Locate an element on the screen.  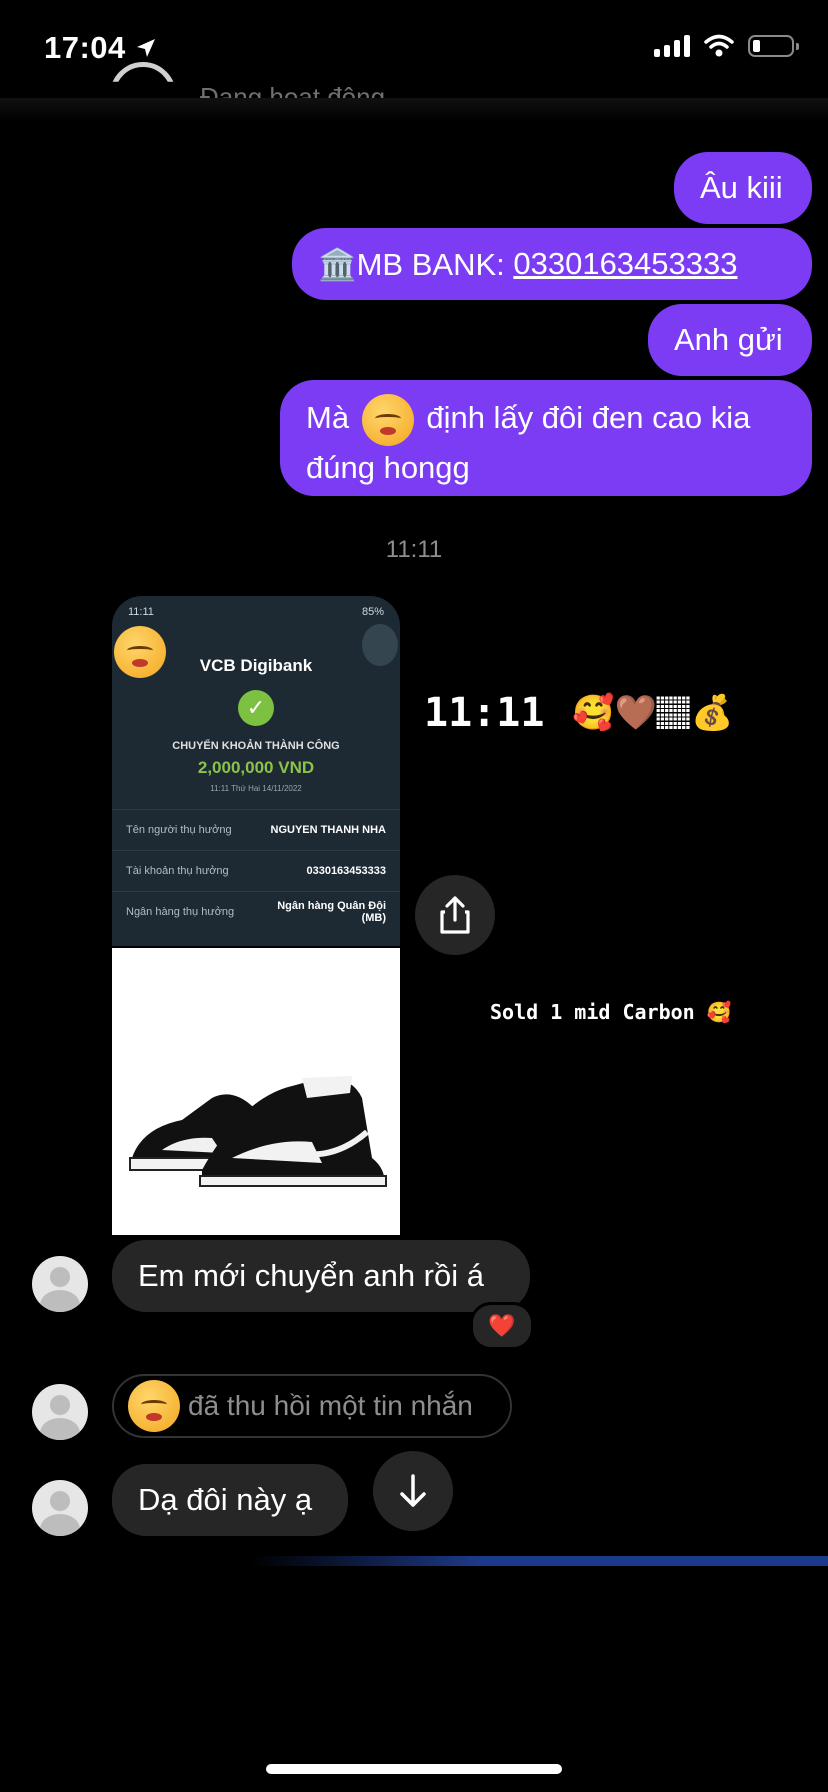
message-out: Anh gửi is located at coordinates (730, 340).